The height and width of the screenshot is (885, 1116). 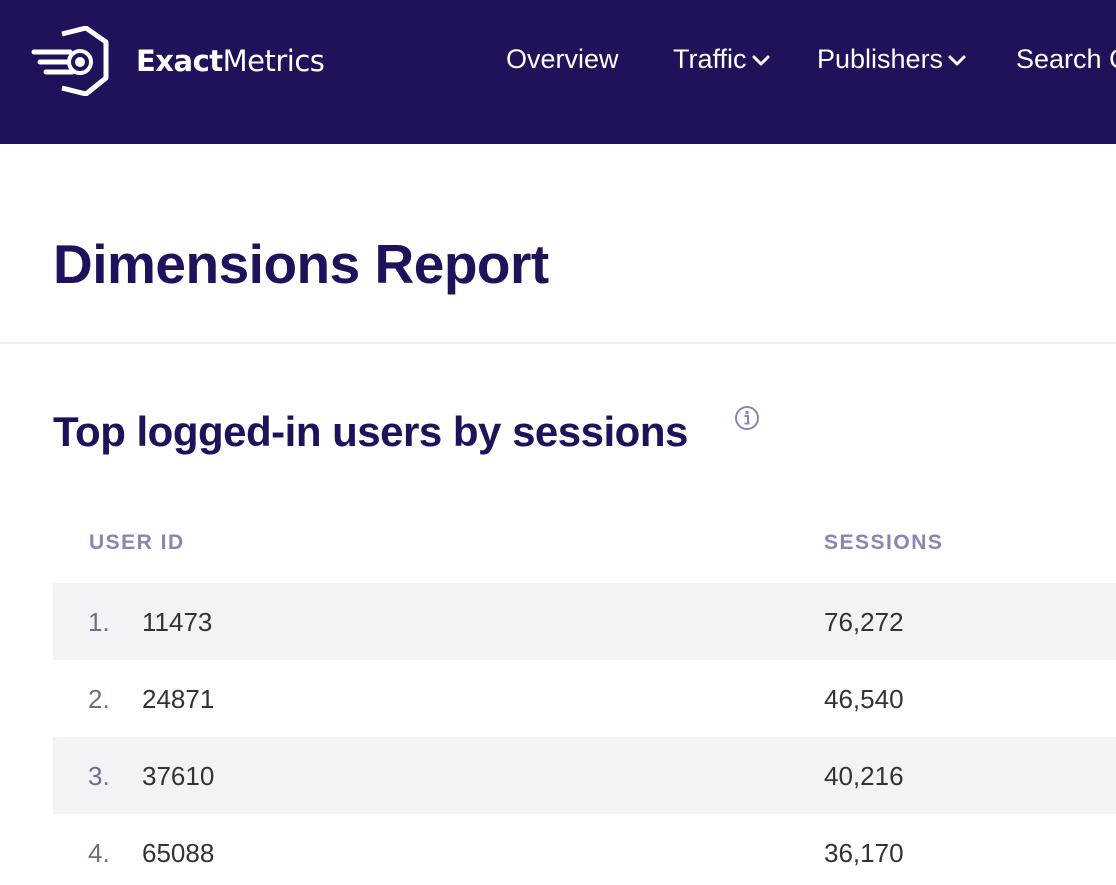 What do you see at coordinates (584, 621) in the screenshot?
I see `table-row: 1. 11473 76,272` at bounding box center [584, 621].